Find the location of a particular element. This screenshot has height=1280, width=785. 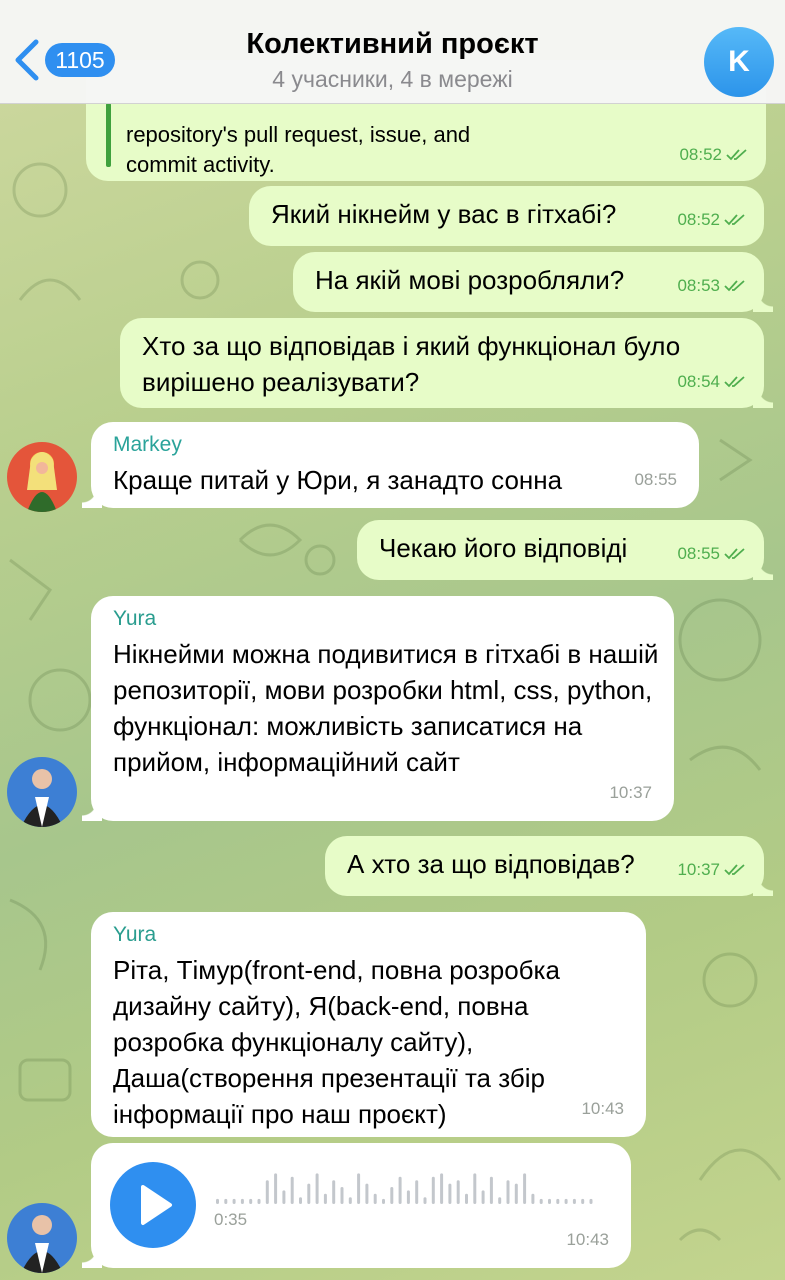

voice-play-button is located at coordinates (153, 1205).